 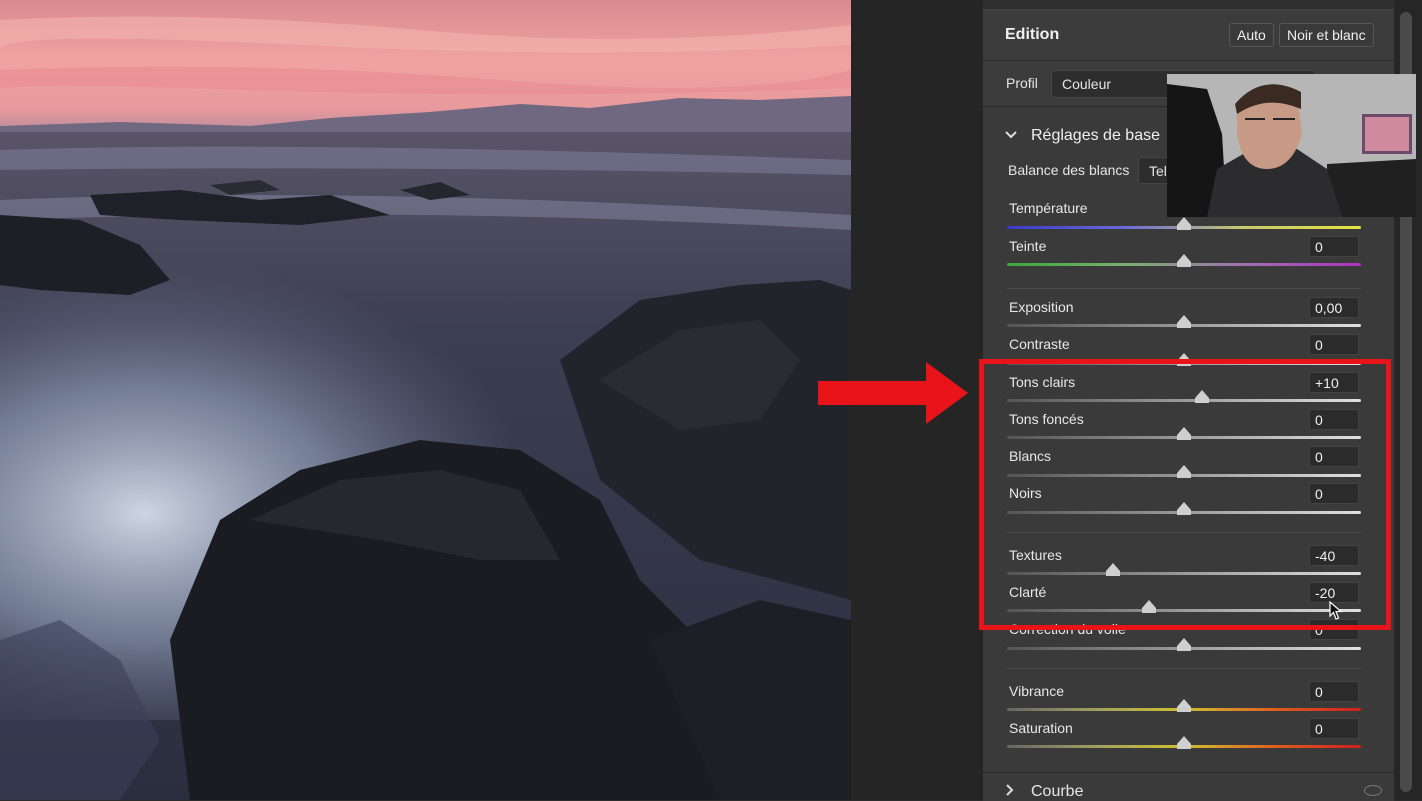 What do you see at coordinates (1334, 307) in the screenshot?
I see `slider-value-exposition: 0,00` at bounding box center [1334, 307].